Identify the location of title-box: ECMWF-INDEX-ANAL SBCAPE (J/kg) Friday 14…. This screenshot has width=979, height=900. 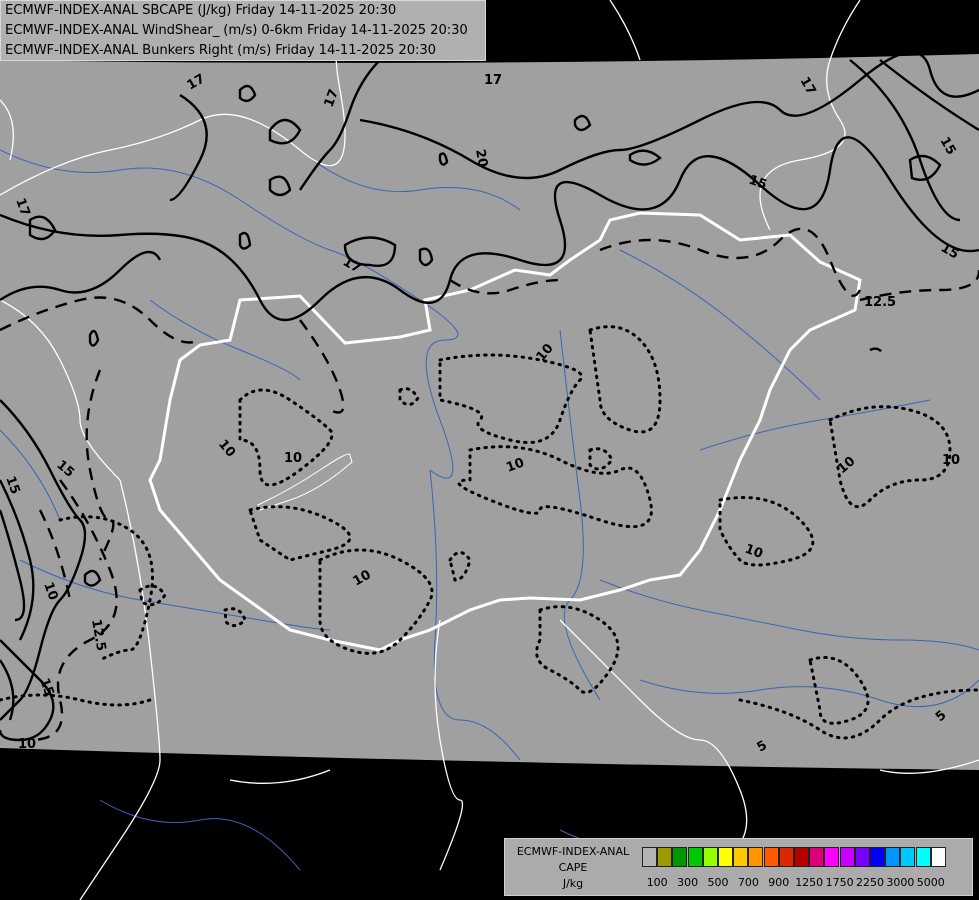
(243, 30).